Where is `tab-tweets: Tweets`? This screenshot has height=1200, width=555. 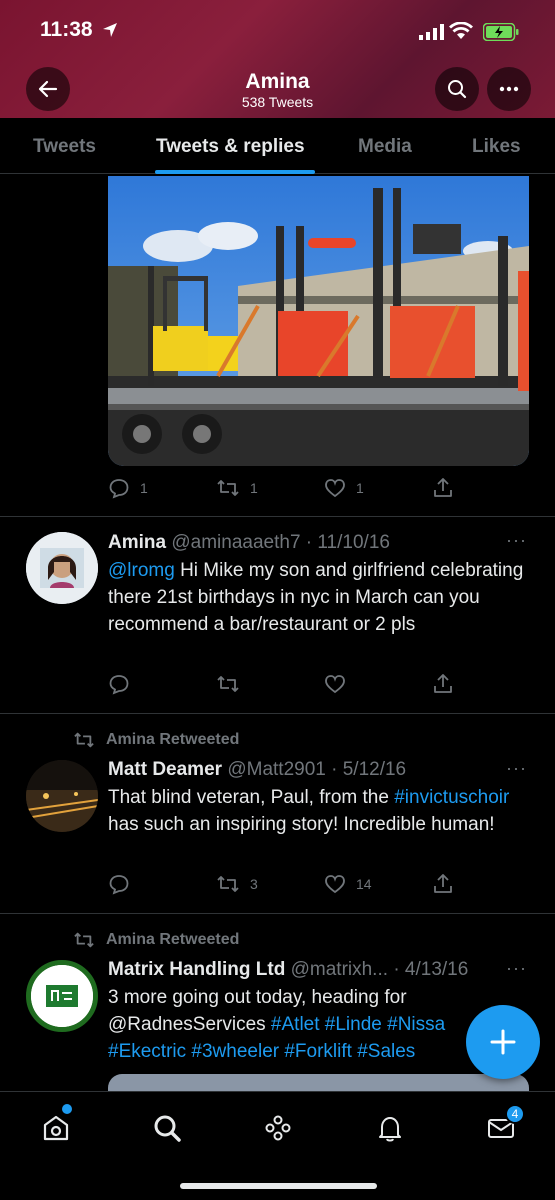 tab-tweets: Tweets is located at coordinates (64, 147).